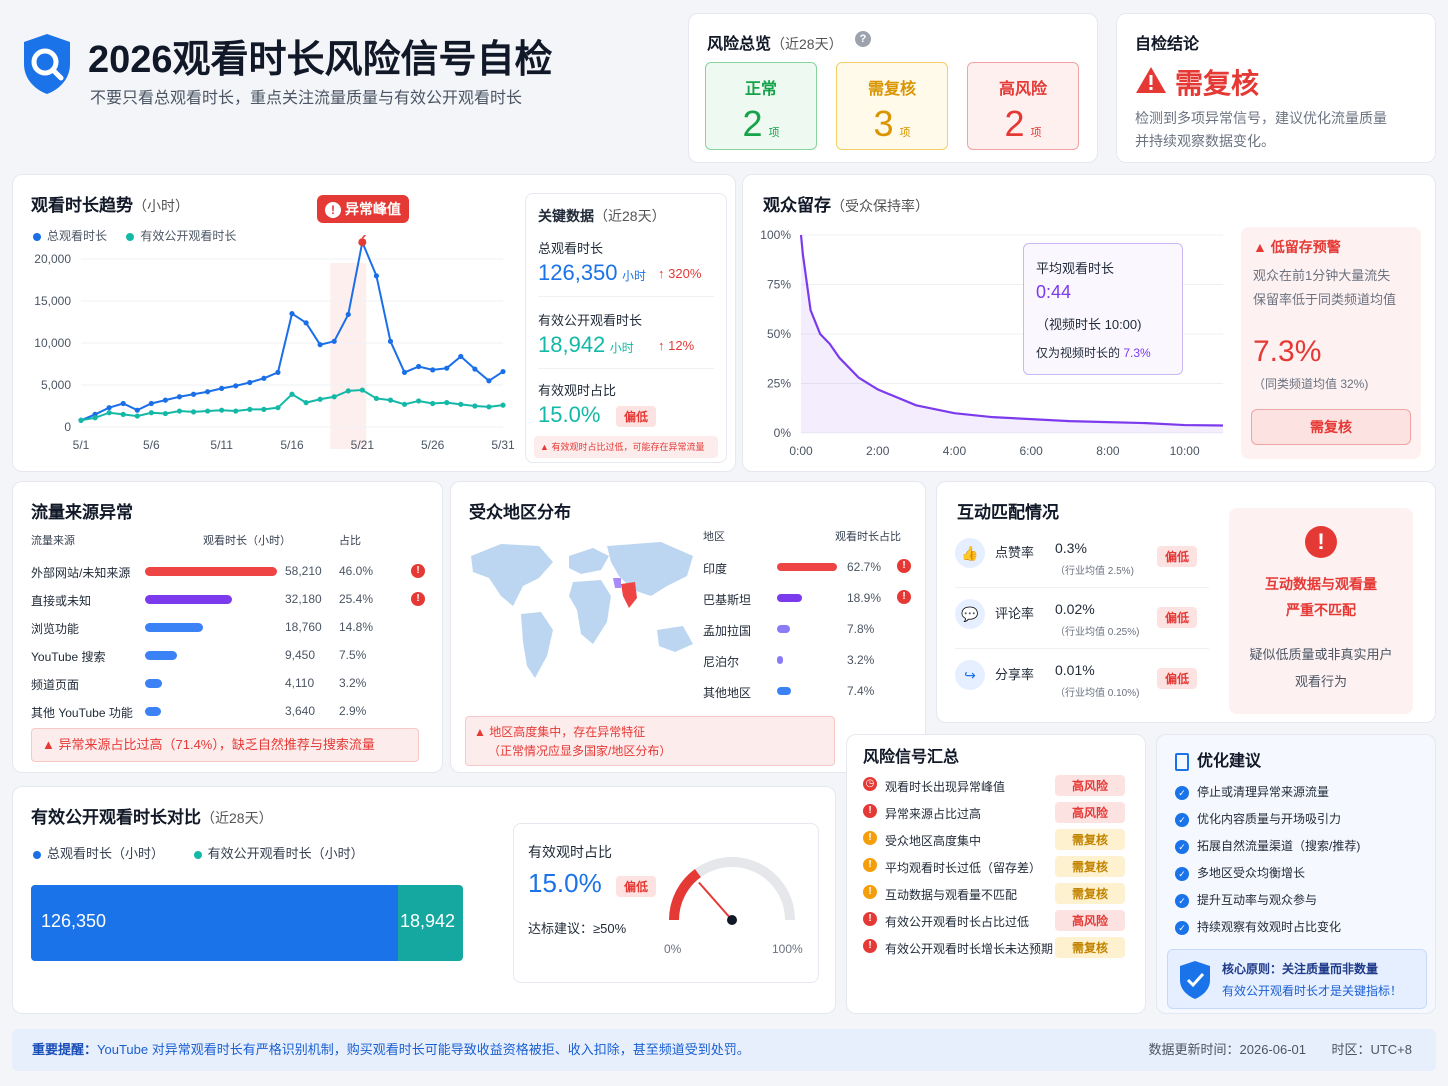 The image size is (1448, 1086). I want to click on kd-valid-value: 18,942, so click(572, 344).